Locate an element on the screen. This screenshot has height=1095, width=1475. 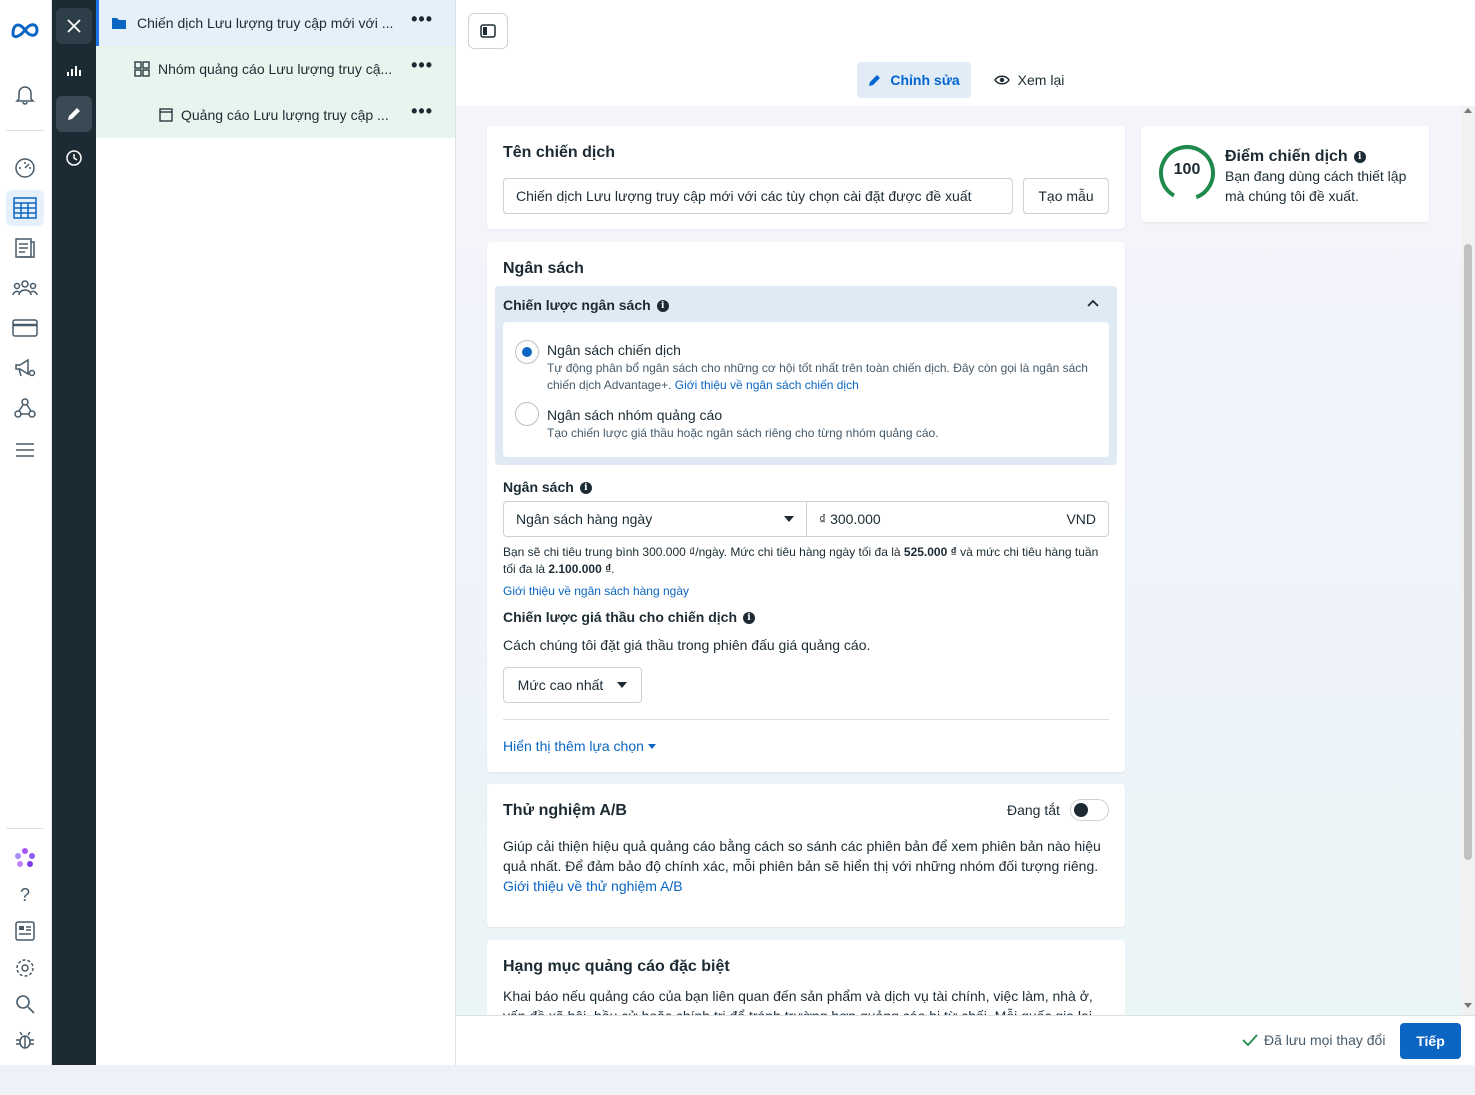
tab-edit-label: Chỉnh sửa is located at coordinates (925, 80).